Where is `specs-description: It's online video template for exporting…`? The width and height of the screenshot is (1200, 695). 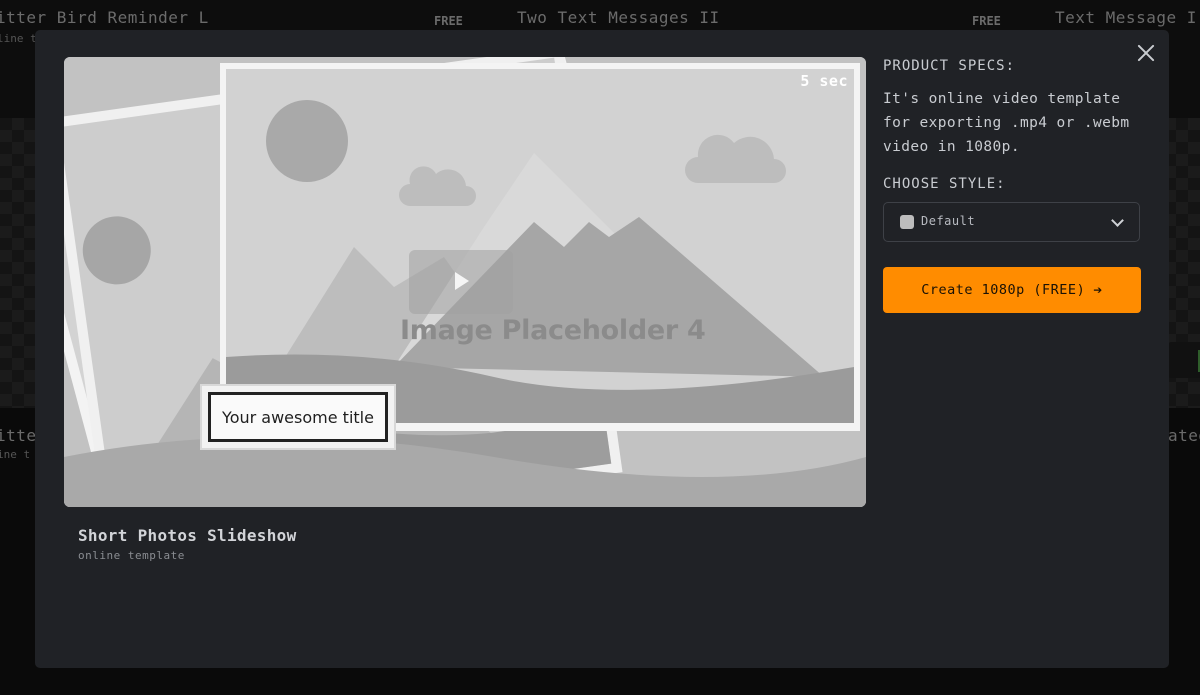
specs-description: It's online video template for exporting… is located at coordinates (1006, 123).